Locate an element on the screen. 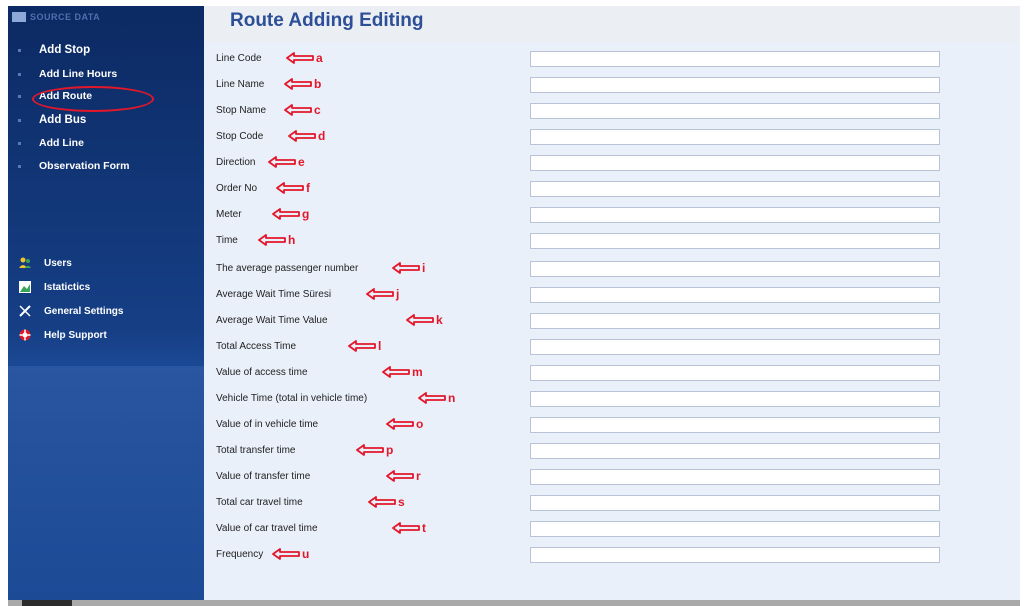  form-row: Average Wait Time Value k is located at coordinates (612, 322).